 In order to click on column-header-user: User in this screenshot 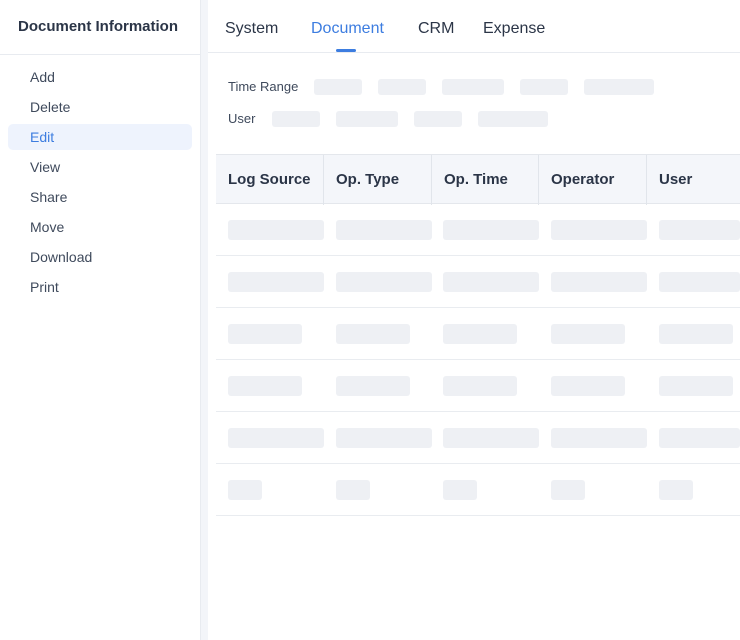, I will do `click(693, 180)`.